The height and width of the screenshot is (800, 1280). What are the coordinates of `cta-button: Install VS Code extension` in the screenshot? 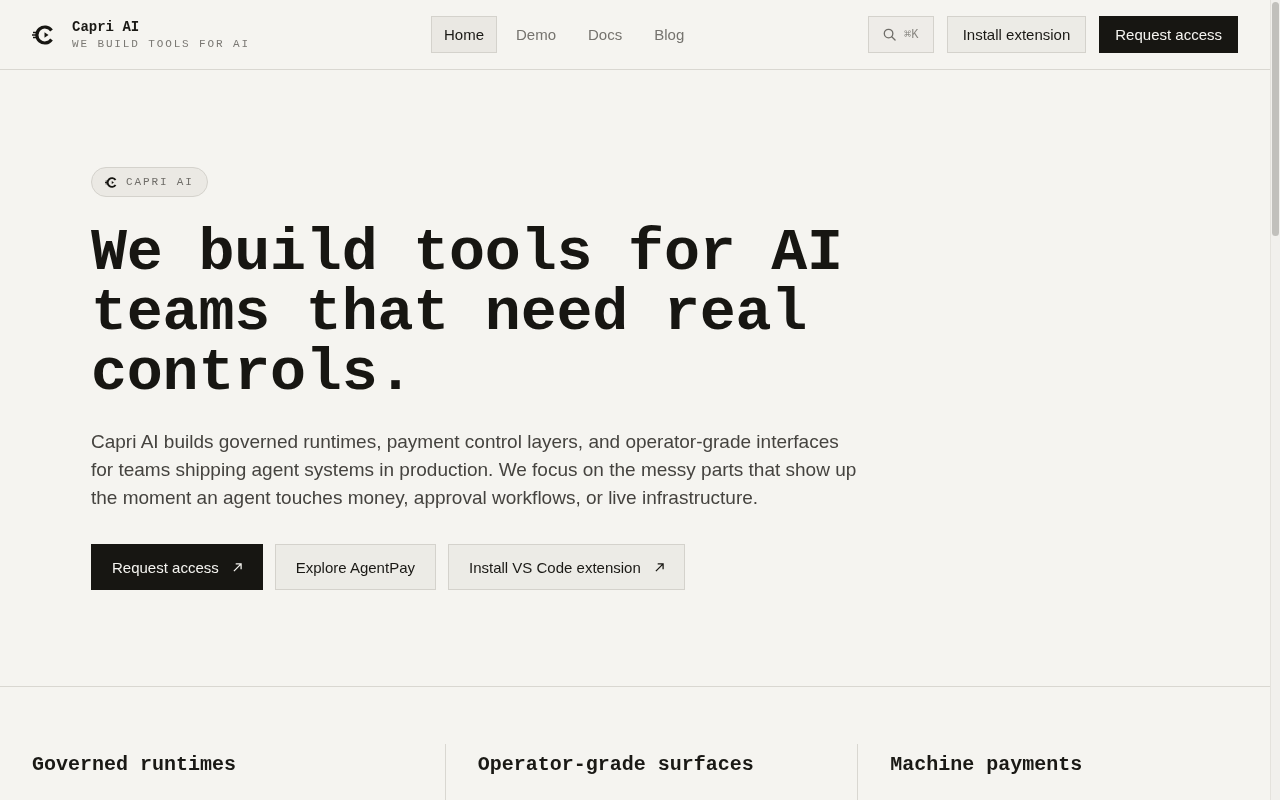 It's located at (566, 567).